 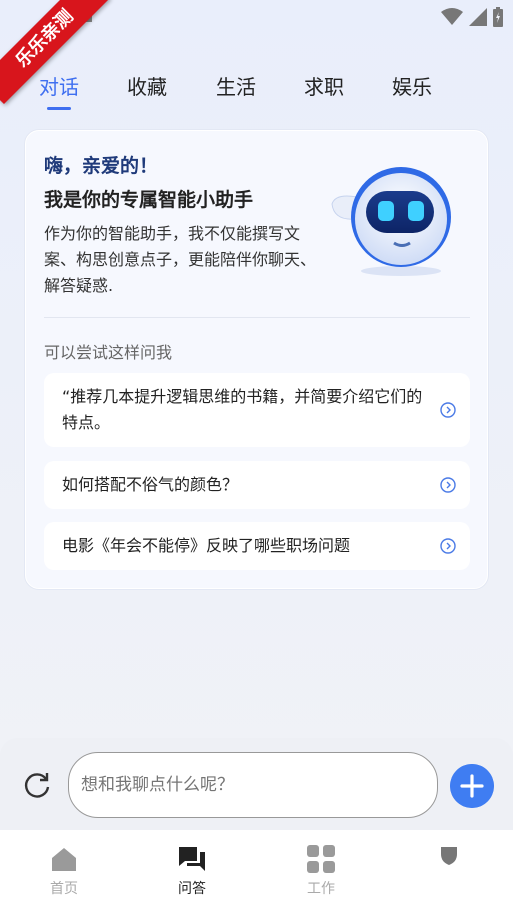 What do you see at coordinates (498, 17) in the screenshot?
I see `battery-icon` at bounding box center [498, 17].